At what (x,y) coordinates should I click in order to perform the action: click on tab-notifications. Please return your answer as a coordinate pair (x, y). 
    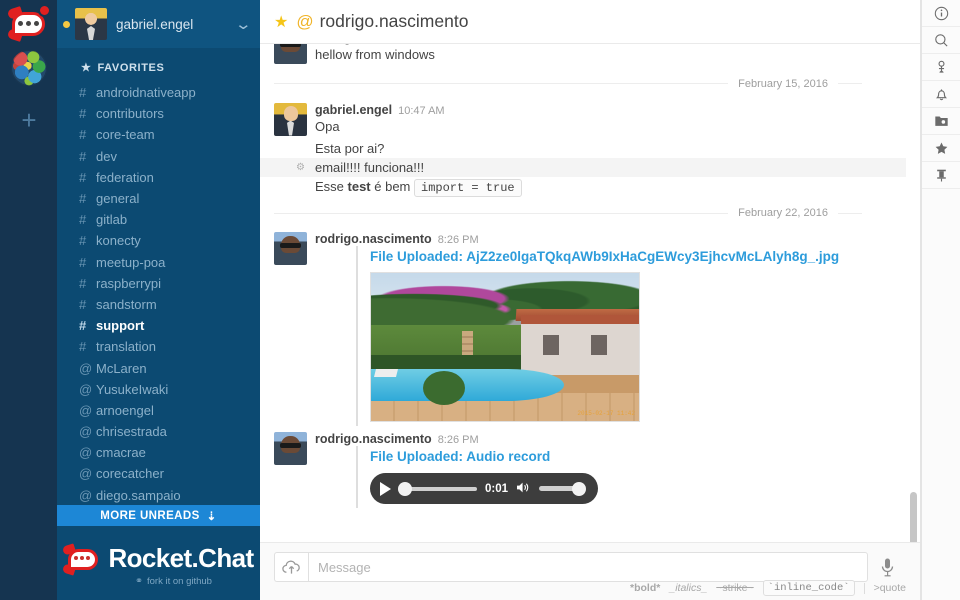
    Looking at the image, I should click on (941, 94).